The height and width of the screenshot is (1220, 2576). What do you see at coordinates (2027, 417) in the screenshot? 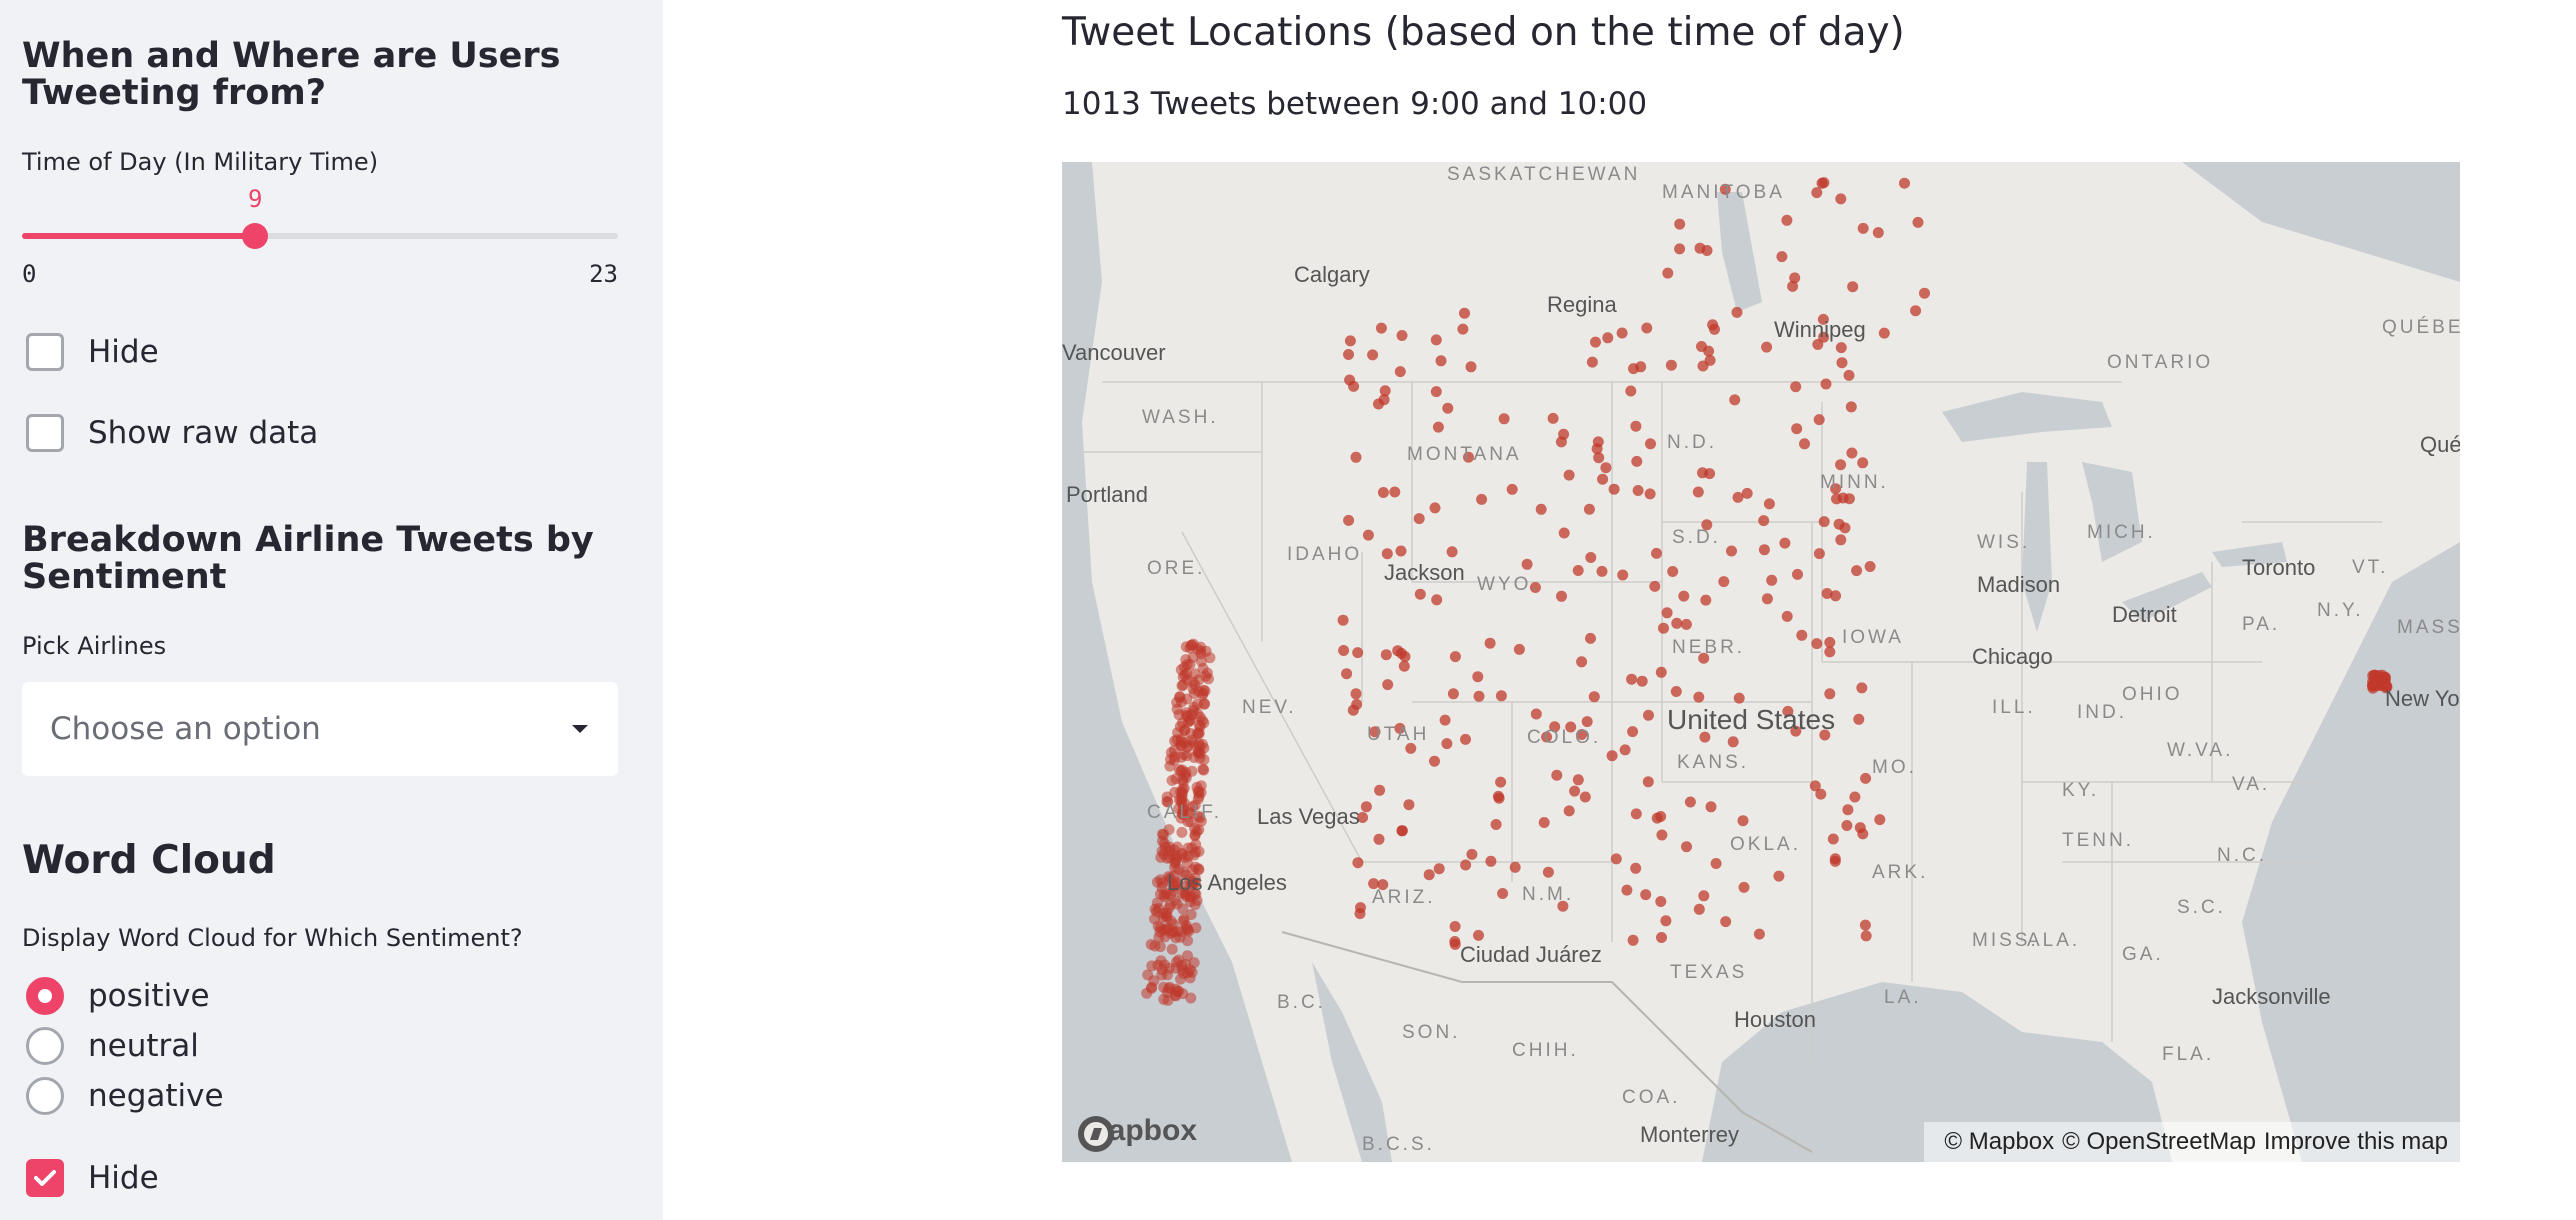
I see `lake-superior` at bounding box center [2027, 417].